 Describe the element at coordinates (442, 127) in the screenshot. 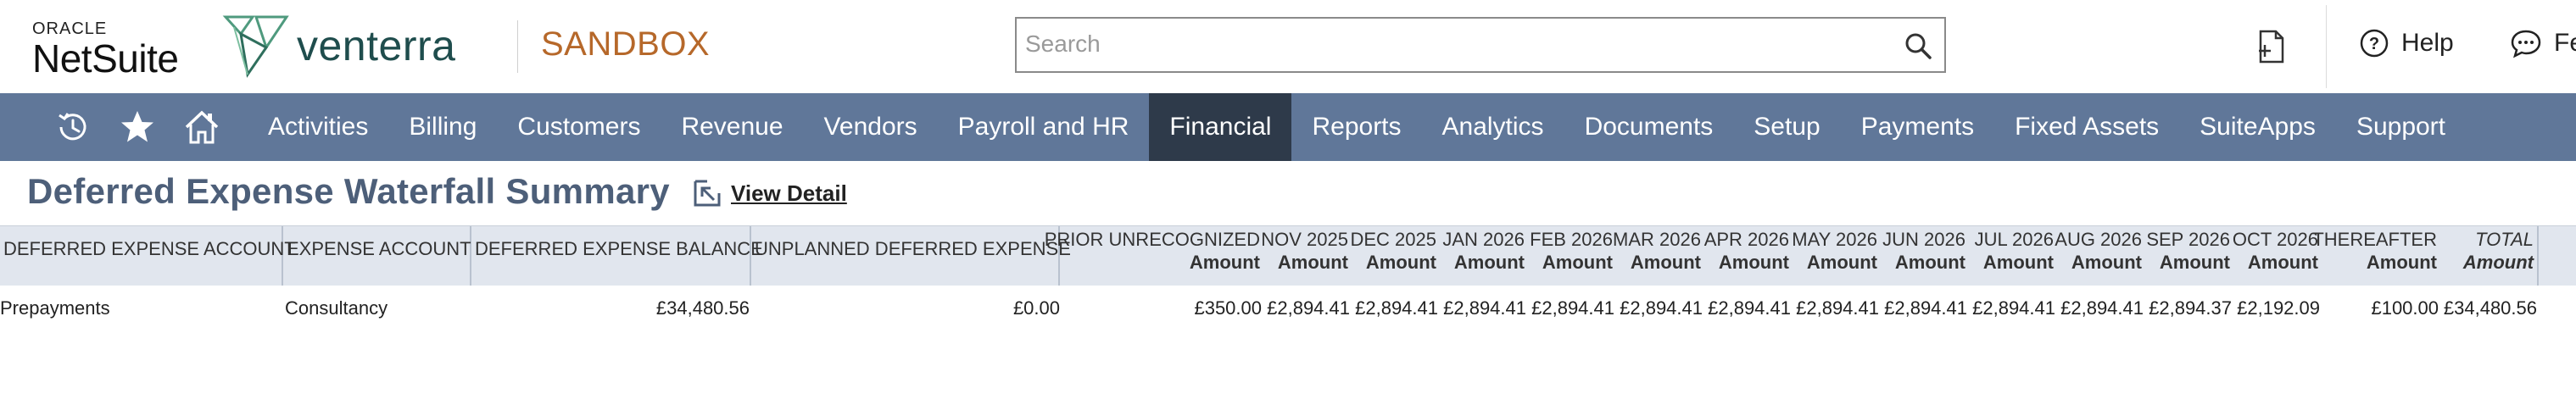

I see `nav-item-billing: Billing` at that location.